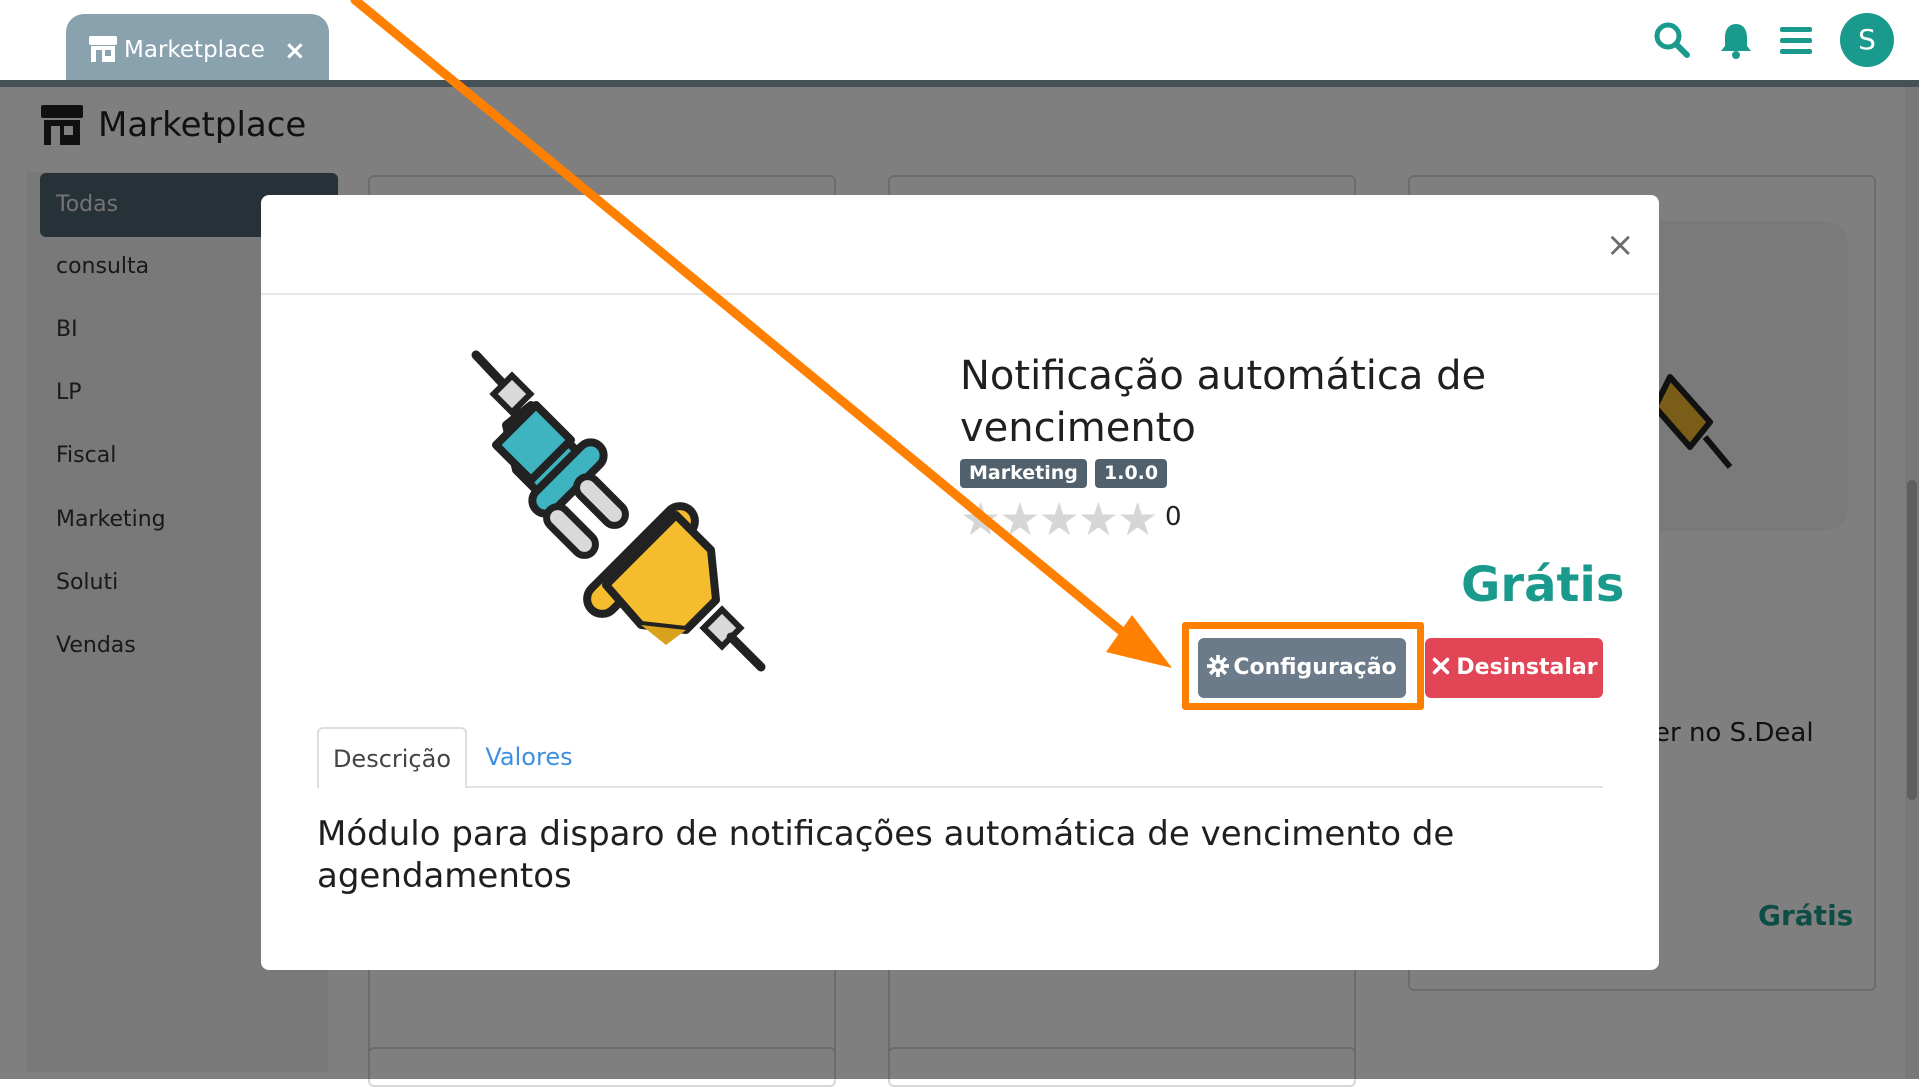  What do you see at coordinates (1441, 666) in the screenshot?
I see `x-icon` at bounding box center [1441, 666].